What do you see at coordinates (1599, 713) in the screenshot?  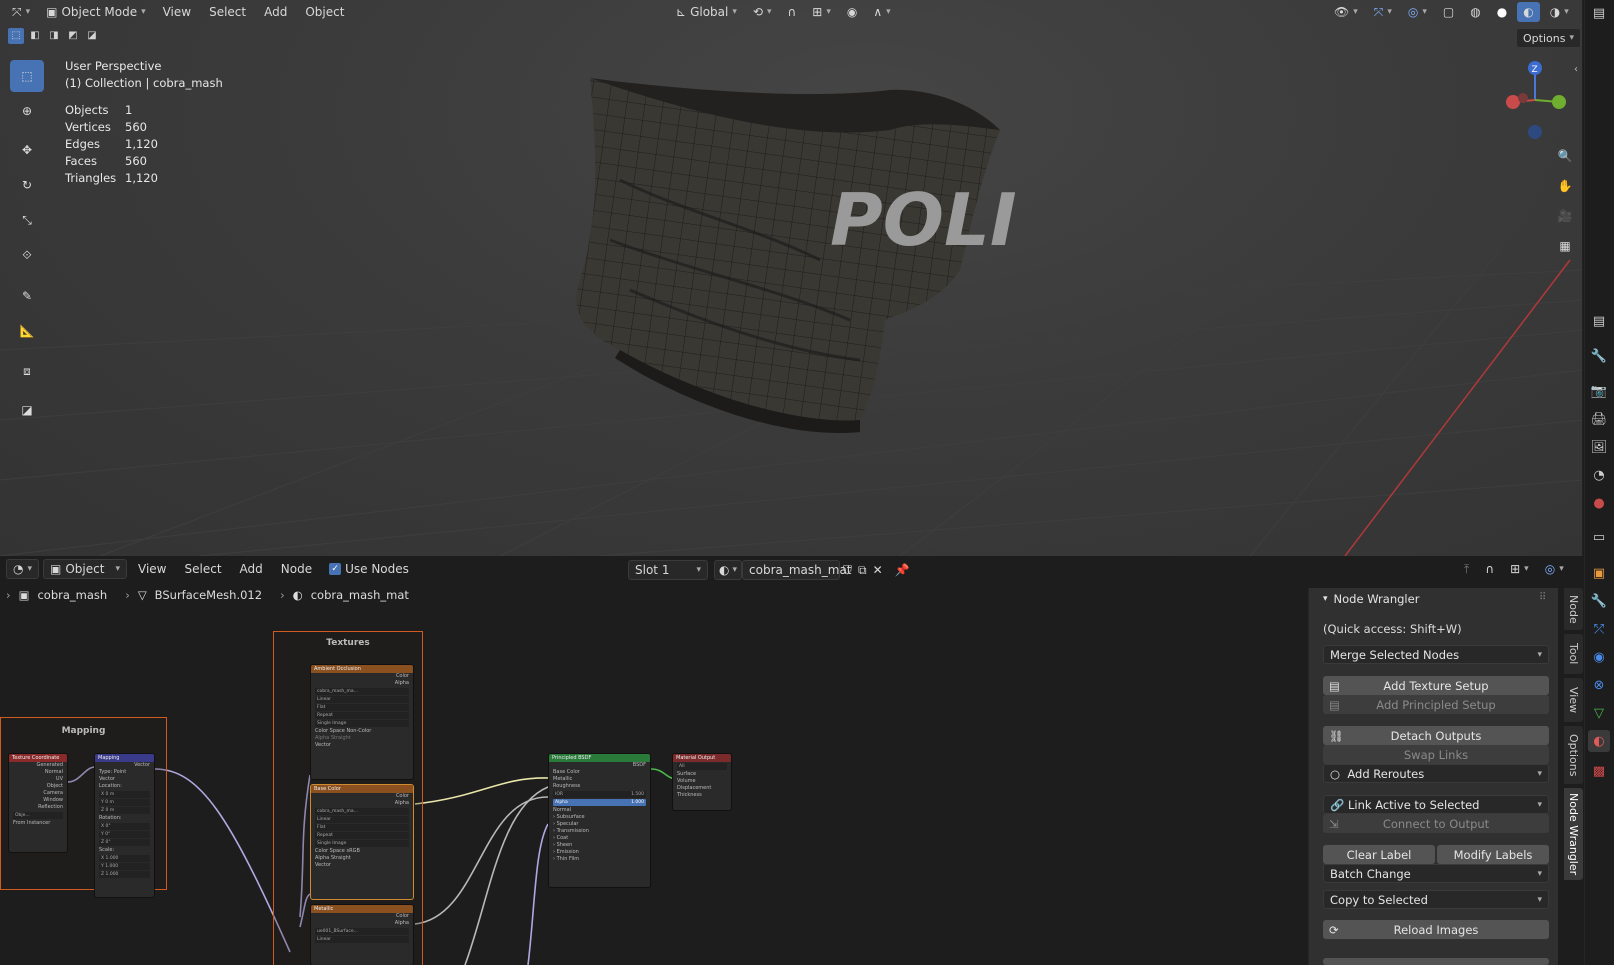 I see `data-properties-icon: ▽` at bounding box center [1599, 713].